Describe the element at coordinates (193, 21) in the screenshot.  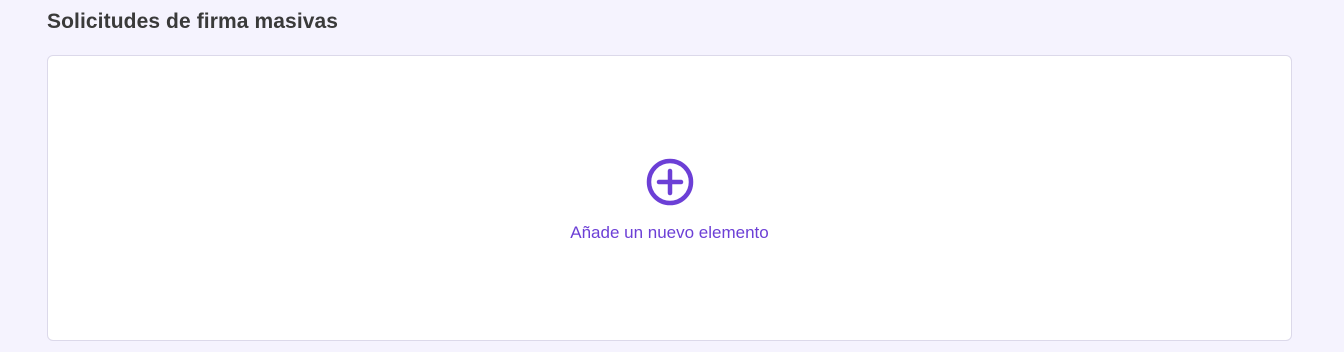
I see `section-title: Solicitudes de firma masivas` at that location.